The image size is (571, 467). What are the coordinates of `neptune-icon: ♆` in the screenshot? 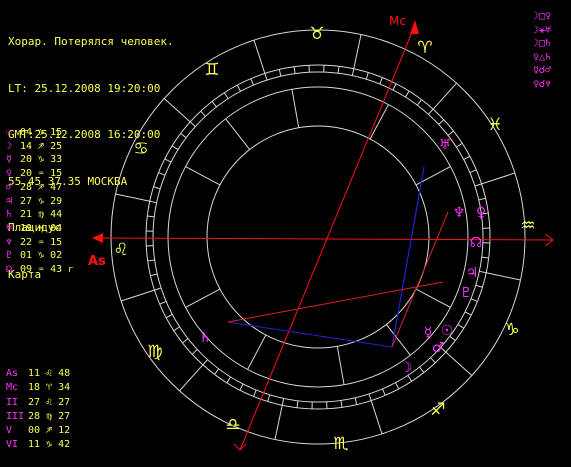 It's located at (459, 213).